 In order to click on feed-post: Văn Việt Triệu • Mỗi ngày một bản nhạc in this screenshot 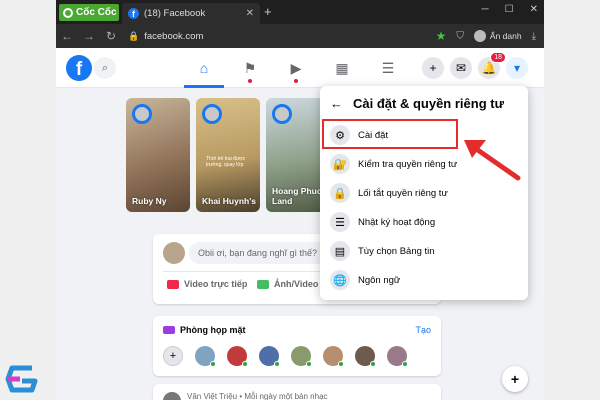, I will do `click(297, 392)`.